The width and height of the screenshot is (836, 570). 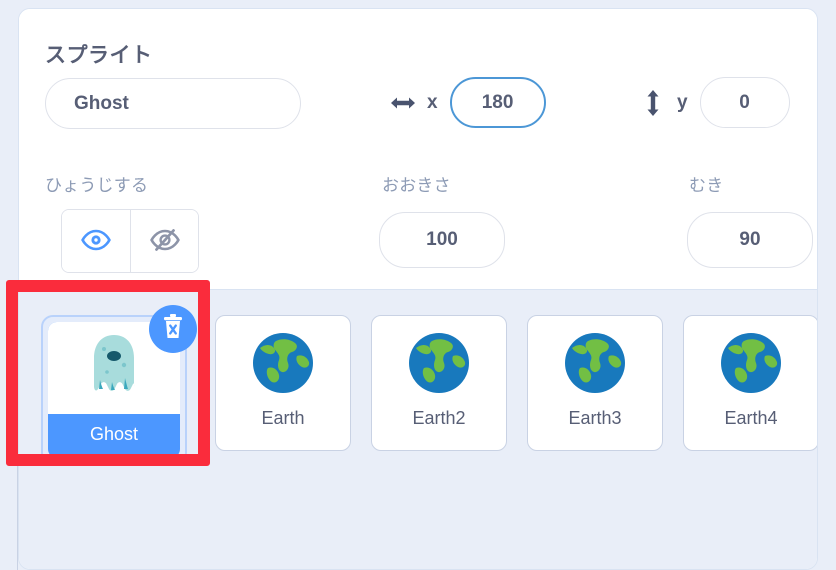 I want to click on x-label: x, so click(x=432, y=102).